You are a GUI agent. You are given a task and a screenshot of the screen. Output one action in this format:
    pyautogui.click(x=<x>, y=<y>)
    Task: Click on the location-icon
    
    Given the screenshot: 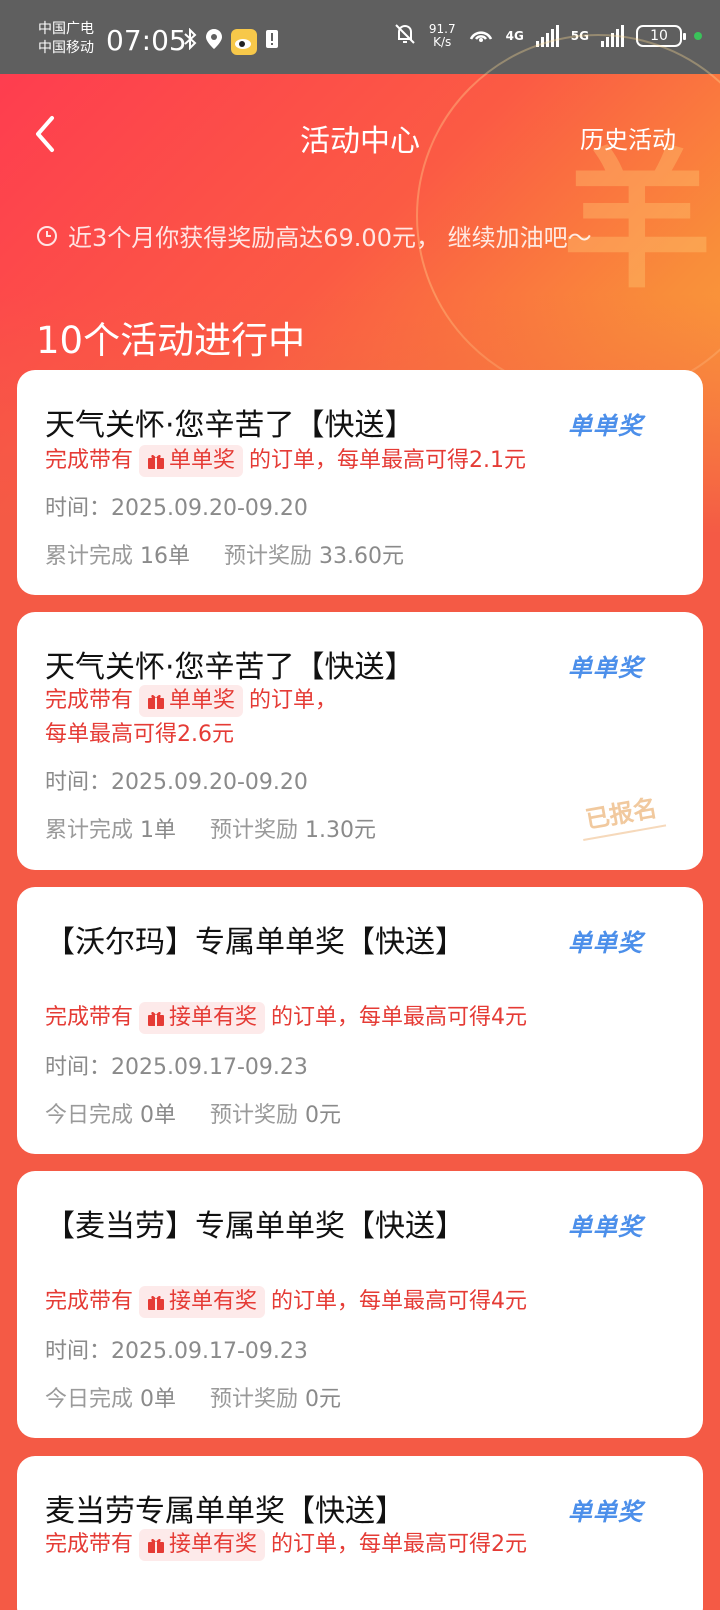 What is the action you would take?
    pyautogui.click(x=214, y=41)
    